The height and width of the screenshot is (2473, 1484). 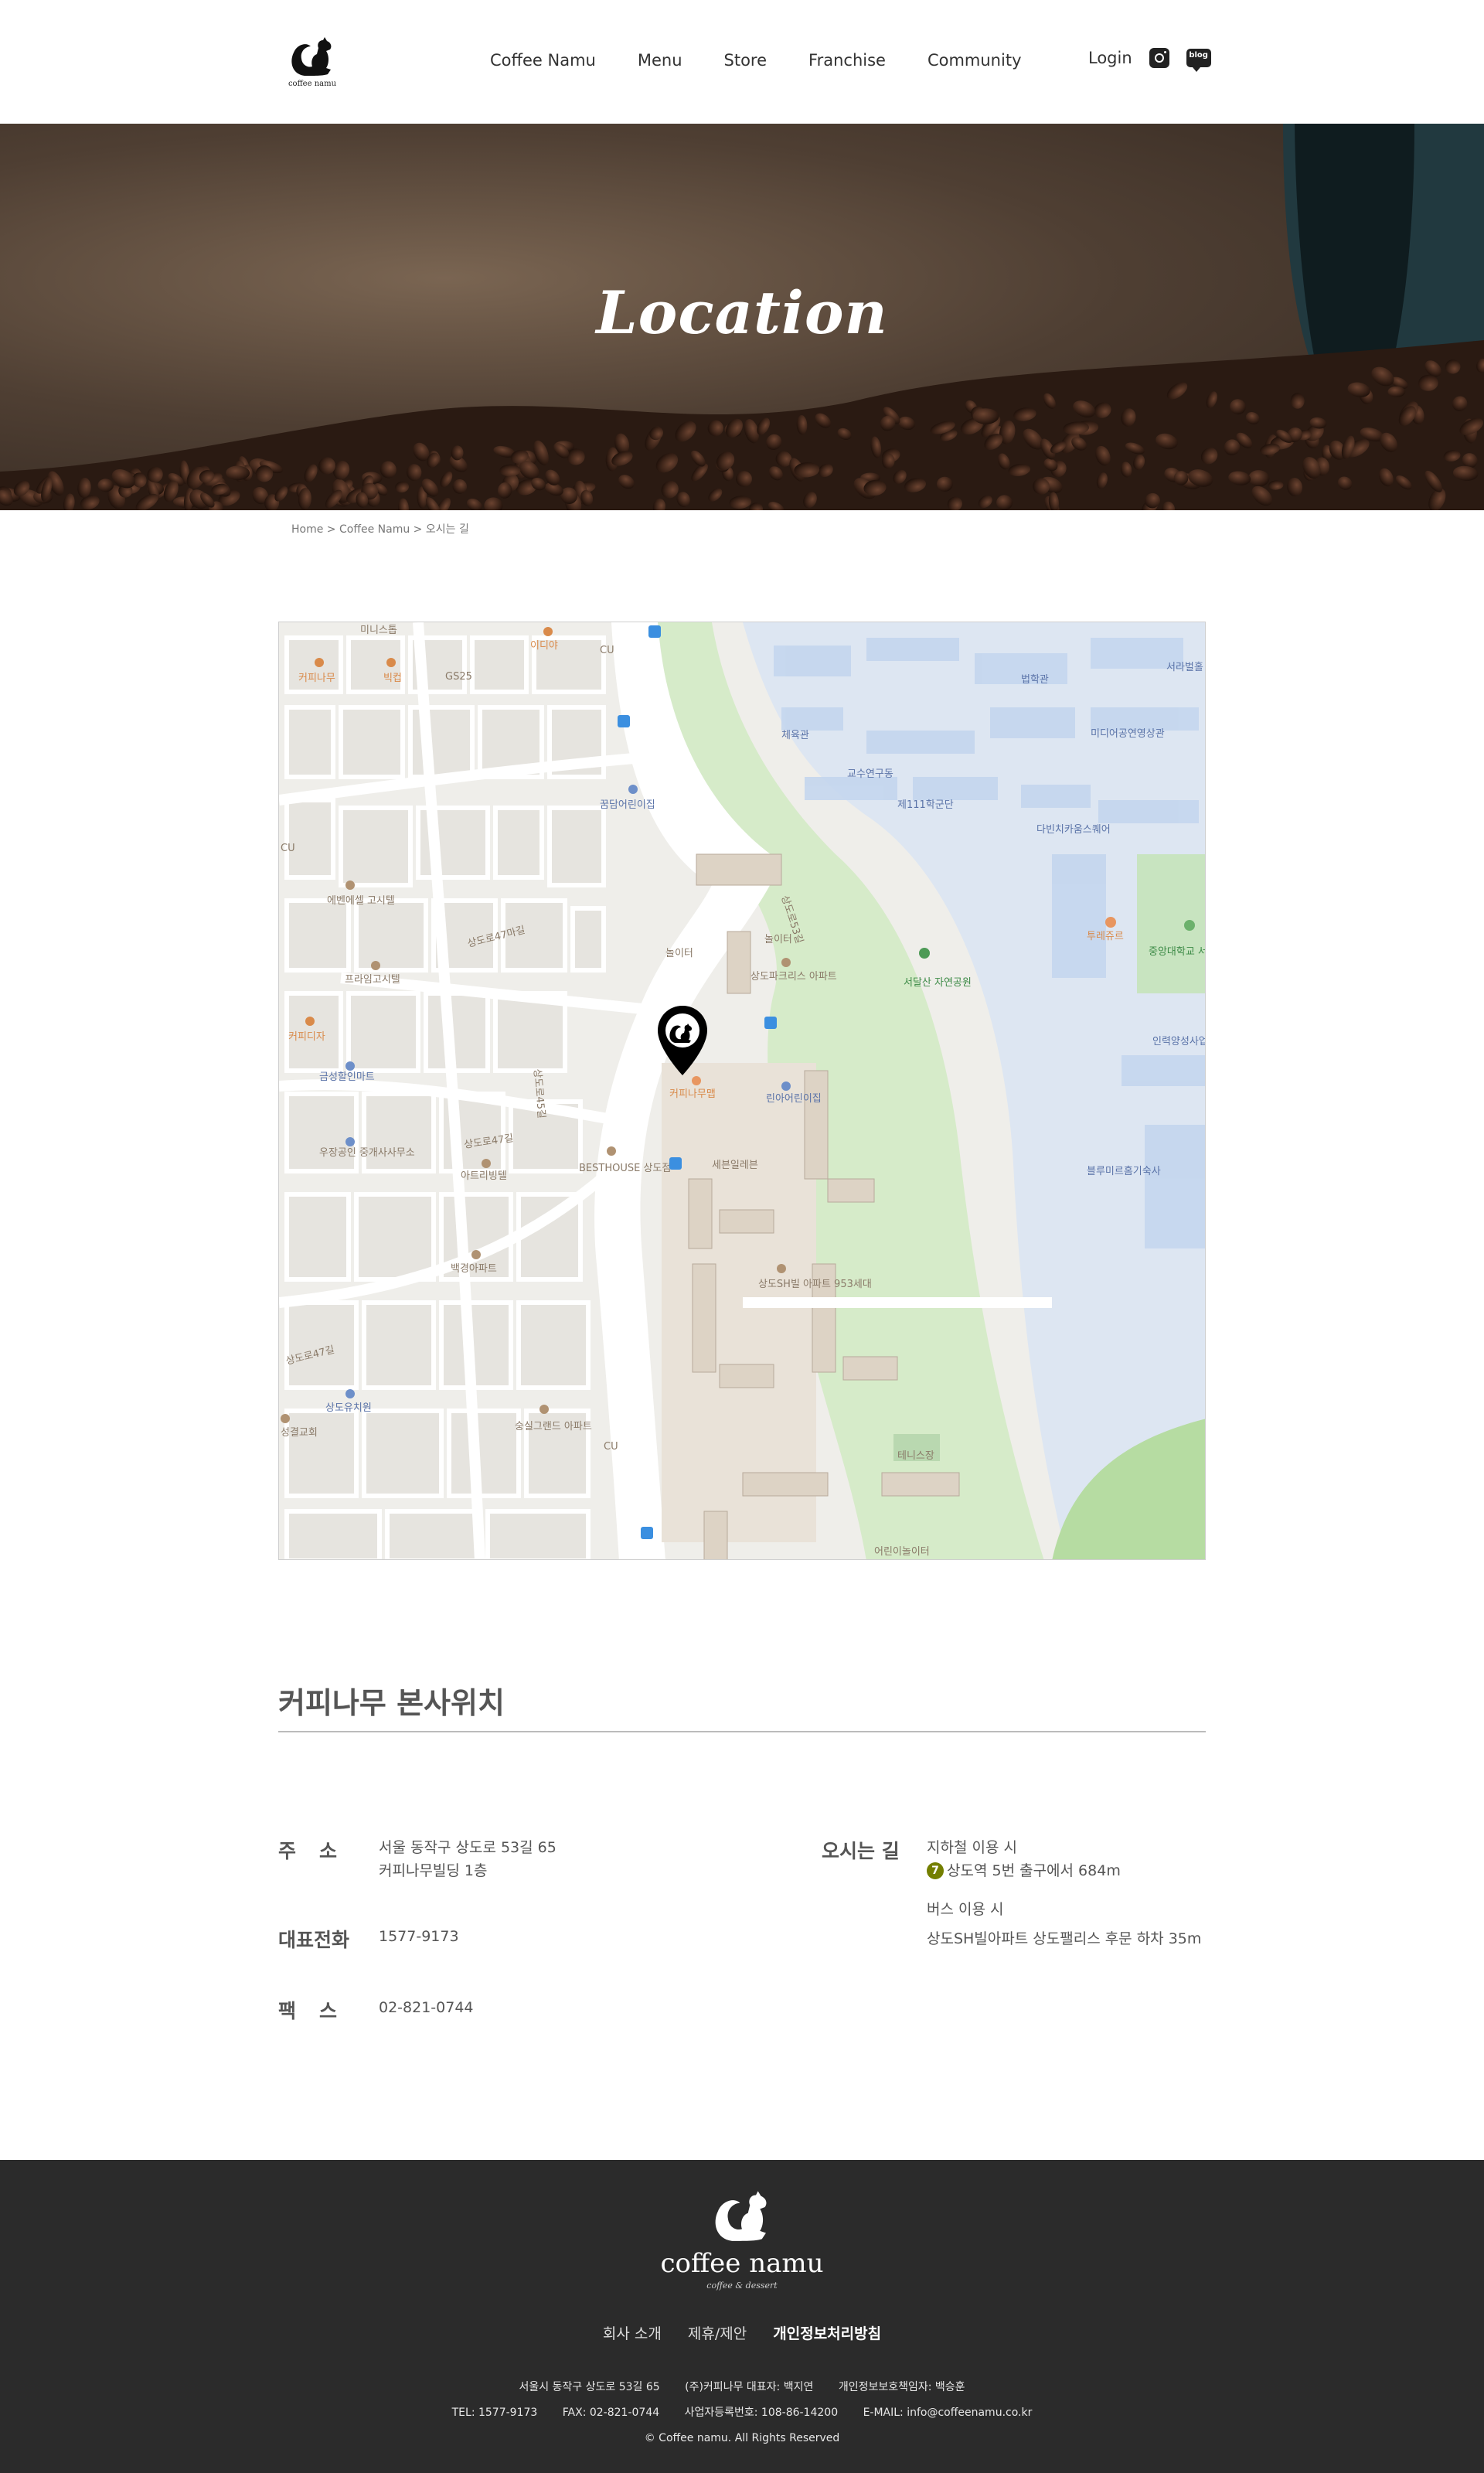 I want to click on map-label: 테니스장, so click(x=915, y=1456).